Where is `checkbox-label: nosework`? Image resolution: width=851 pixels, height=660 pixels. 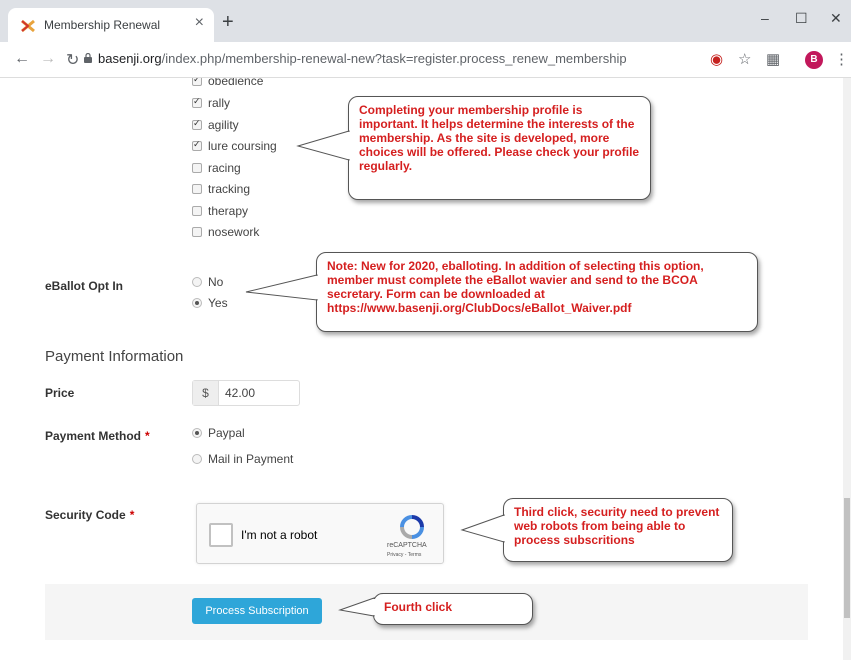 checkbox-label: nosework is located at coordinates (234, 232).